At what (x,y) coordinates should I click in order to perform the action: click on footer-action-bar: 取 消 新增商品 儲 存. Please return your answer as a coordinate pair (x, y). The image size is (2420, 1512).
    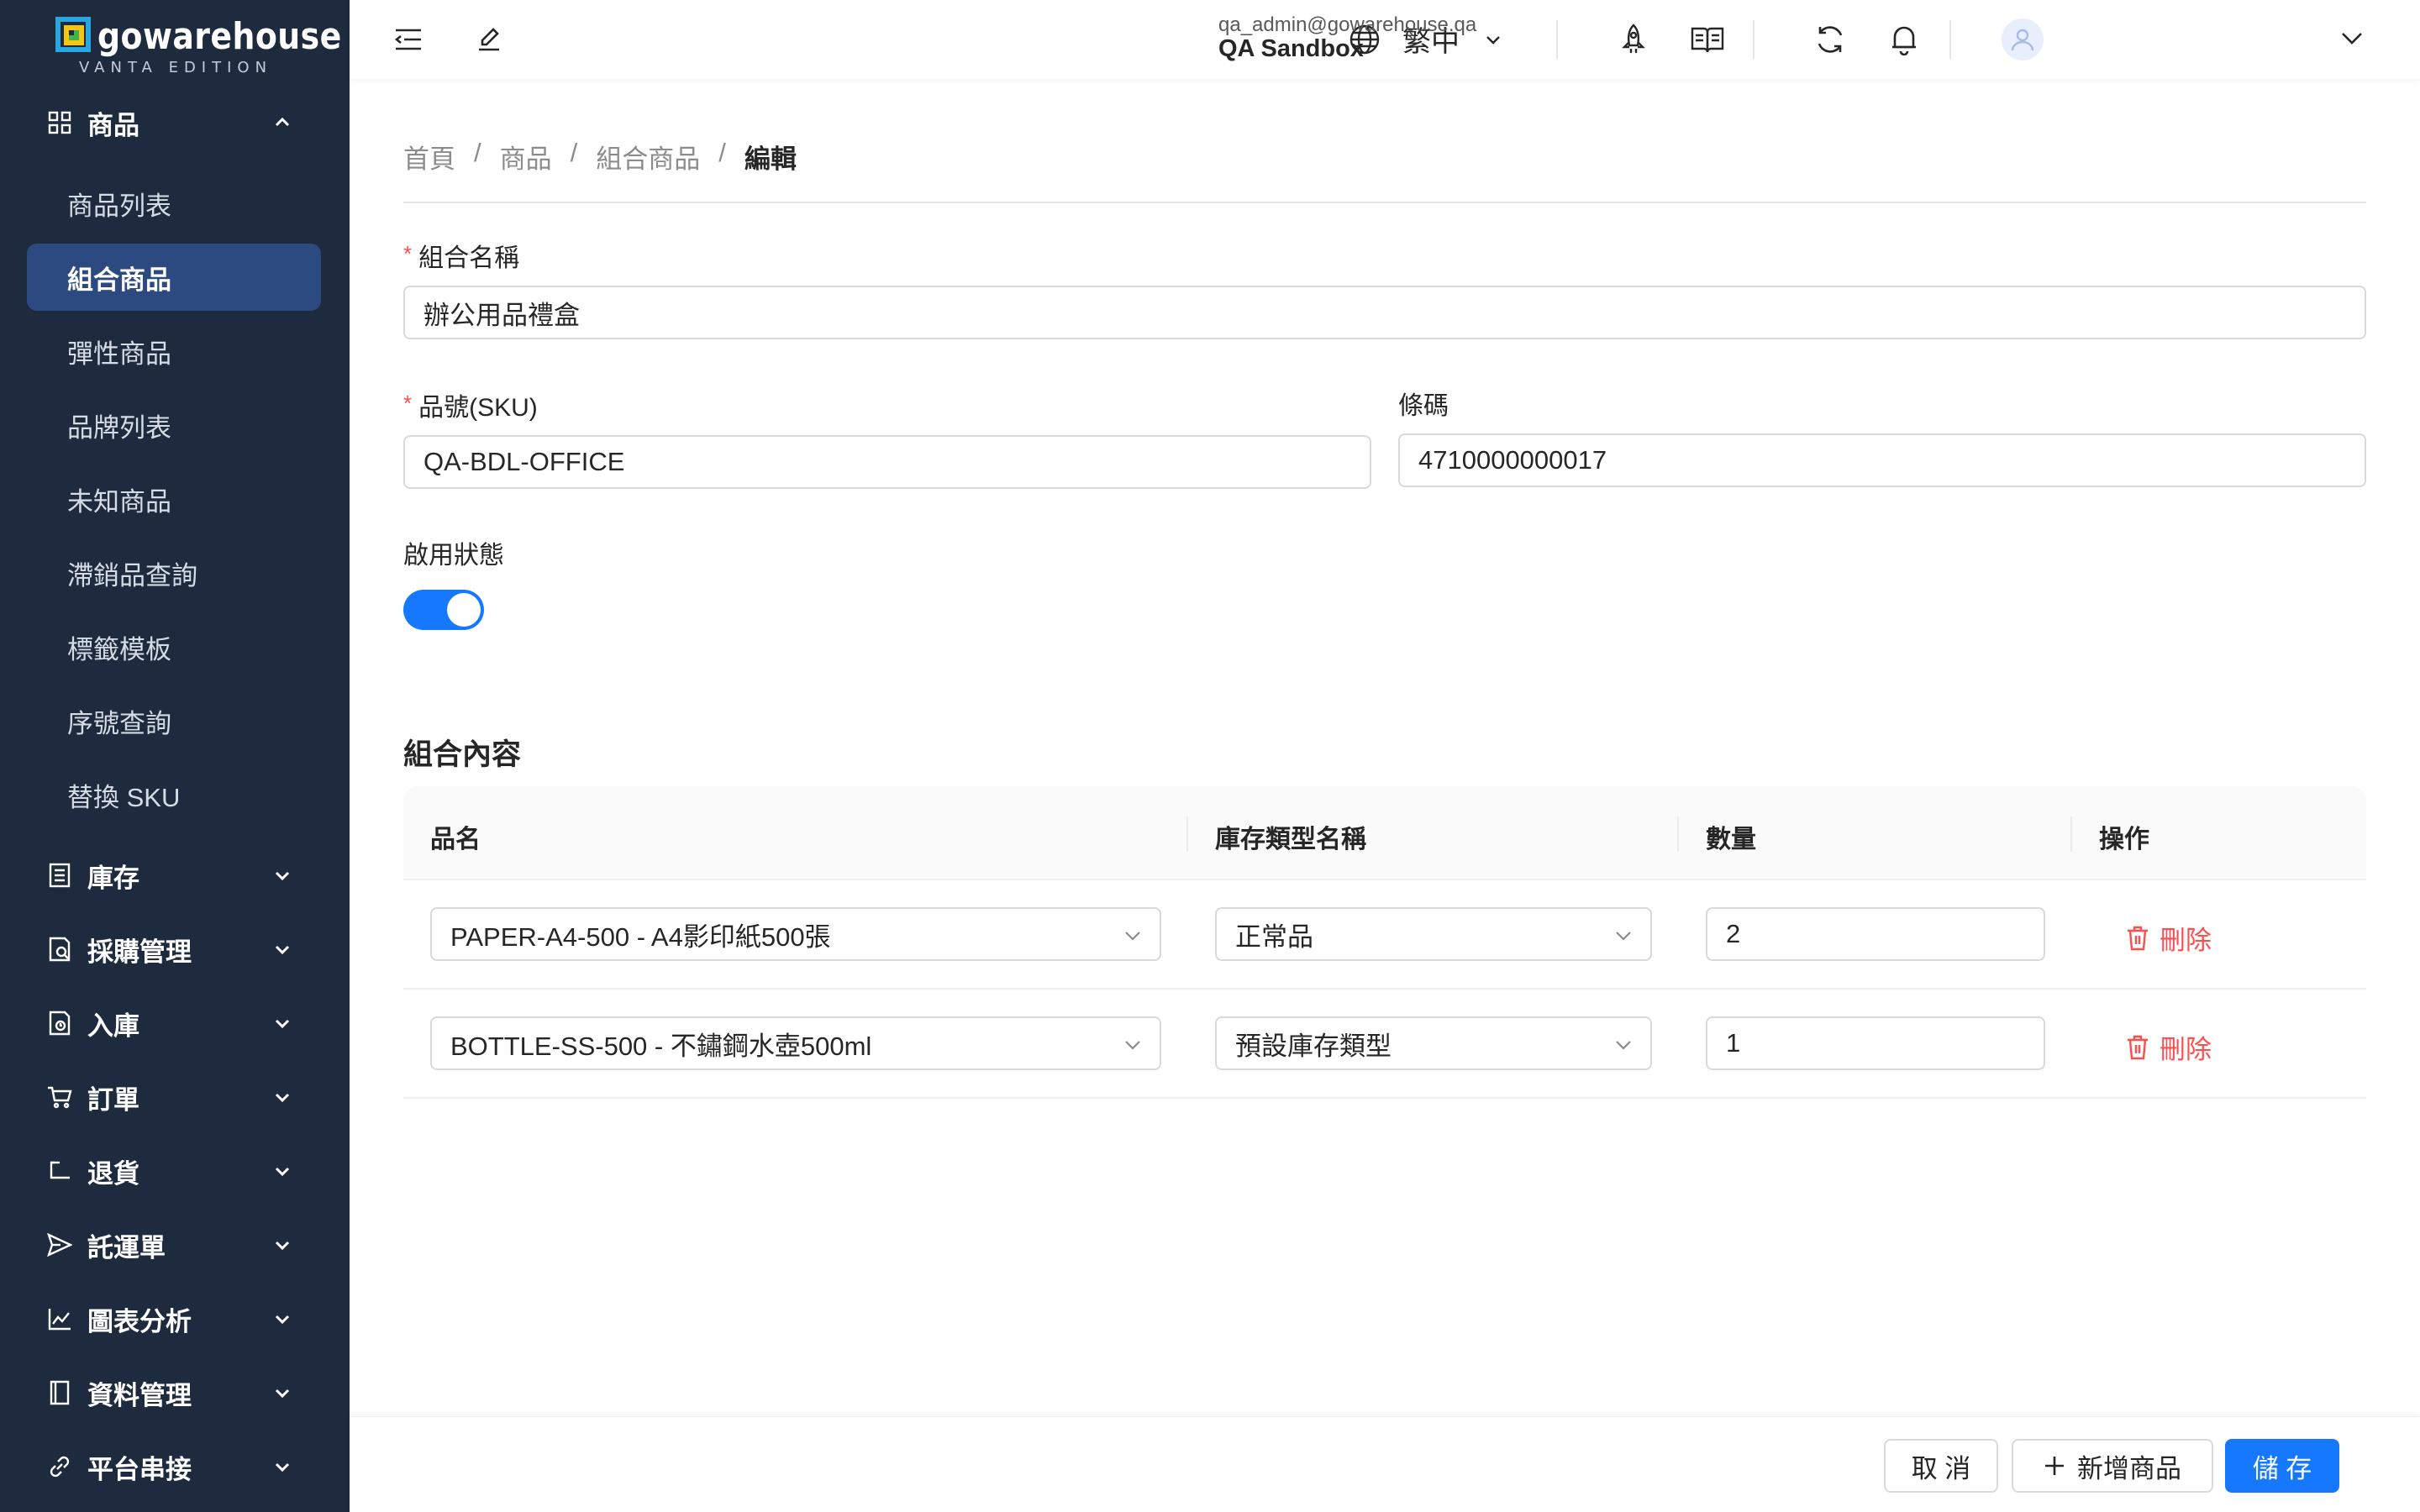
    Looking at the image, I should click on (1385, 1464).